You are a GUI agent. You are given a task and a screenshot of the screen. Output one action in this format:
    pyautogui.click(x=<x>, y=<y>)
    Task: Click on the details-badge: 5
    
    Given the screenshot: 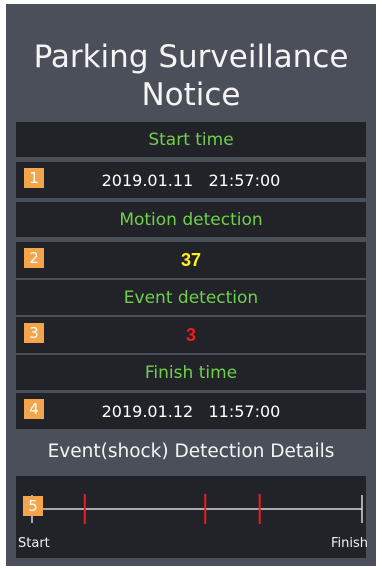 What is the action you would take?
    pyautogui.click(x=33, y=506)
    